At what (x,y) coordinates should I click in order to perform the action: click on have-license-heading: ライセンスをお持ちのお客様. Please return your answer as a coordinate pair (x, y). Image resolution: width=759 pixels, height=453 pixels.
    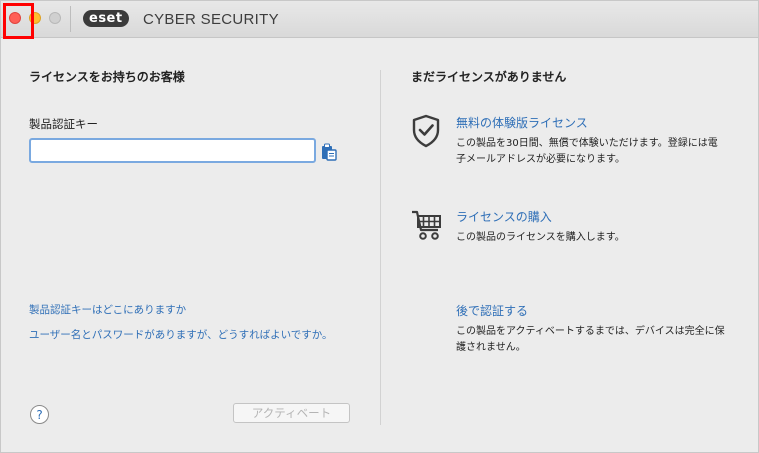
    Looking at the image, I should click on (107, 77).